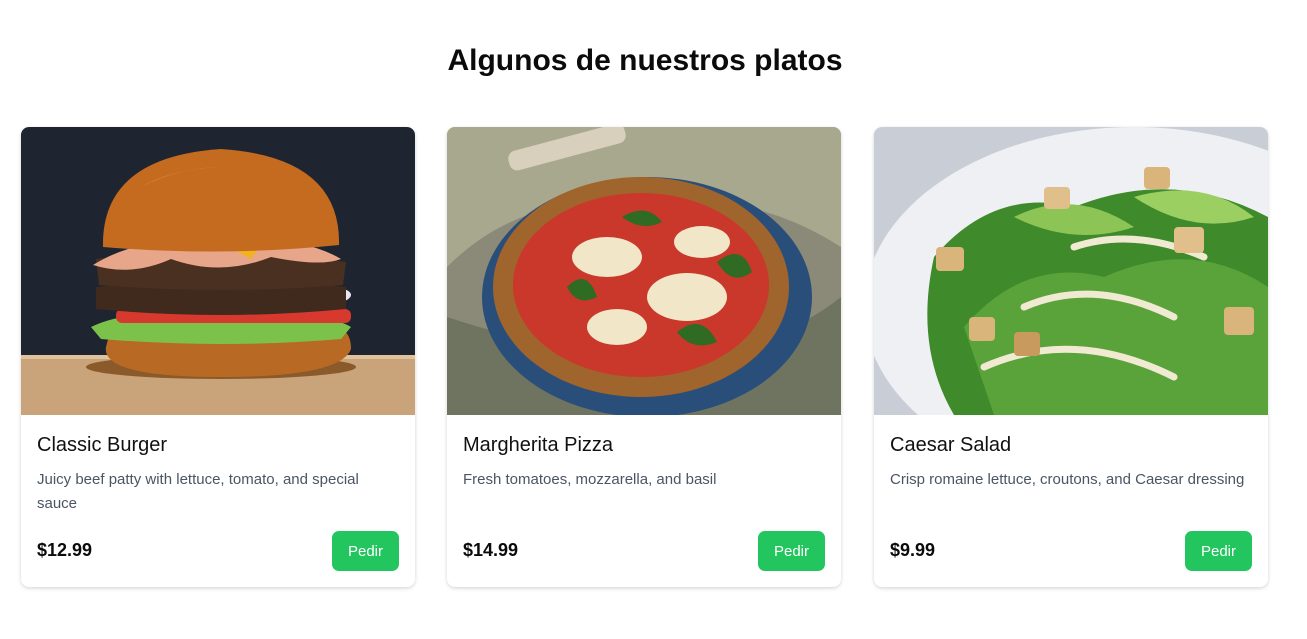 This screenshot has width=1307, height=639. What do you see at coordinates (1218, 551) in the screenshot?
I see `order-button-salad: Pedir` at bounding box center [1218, 551].